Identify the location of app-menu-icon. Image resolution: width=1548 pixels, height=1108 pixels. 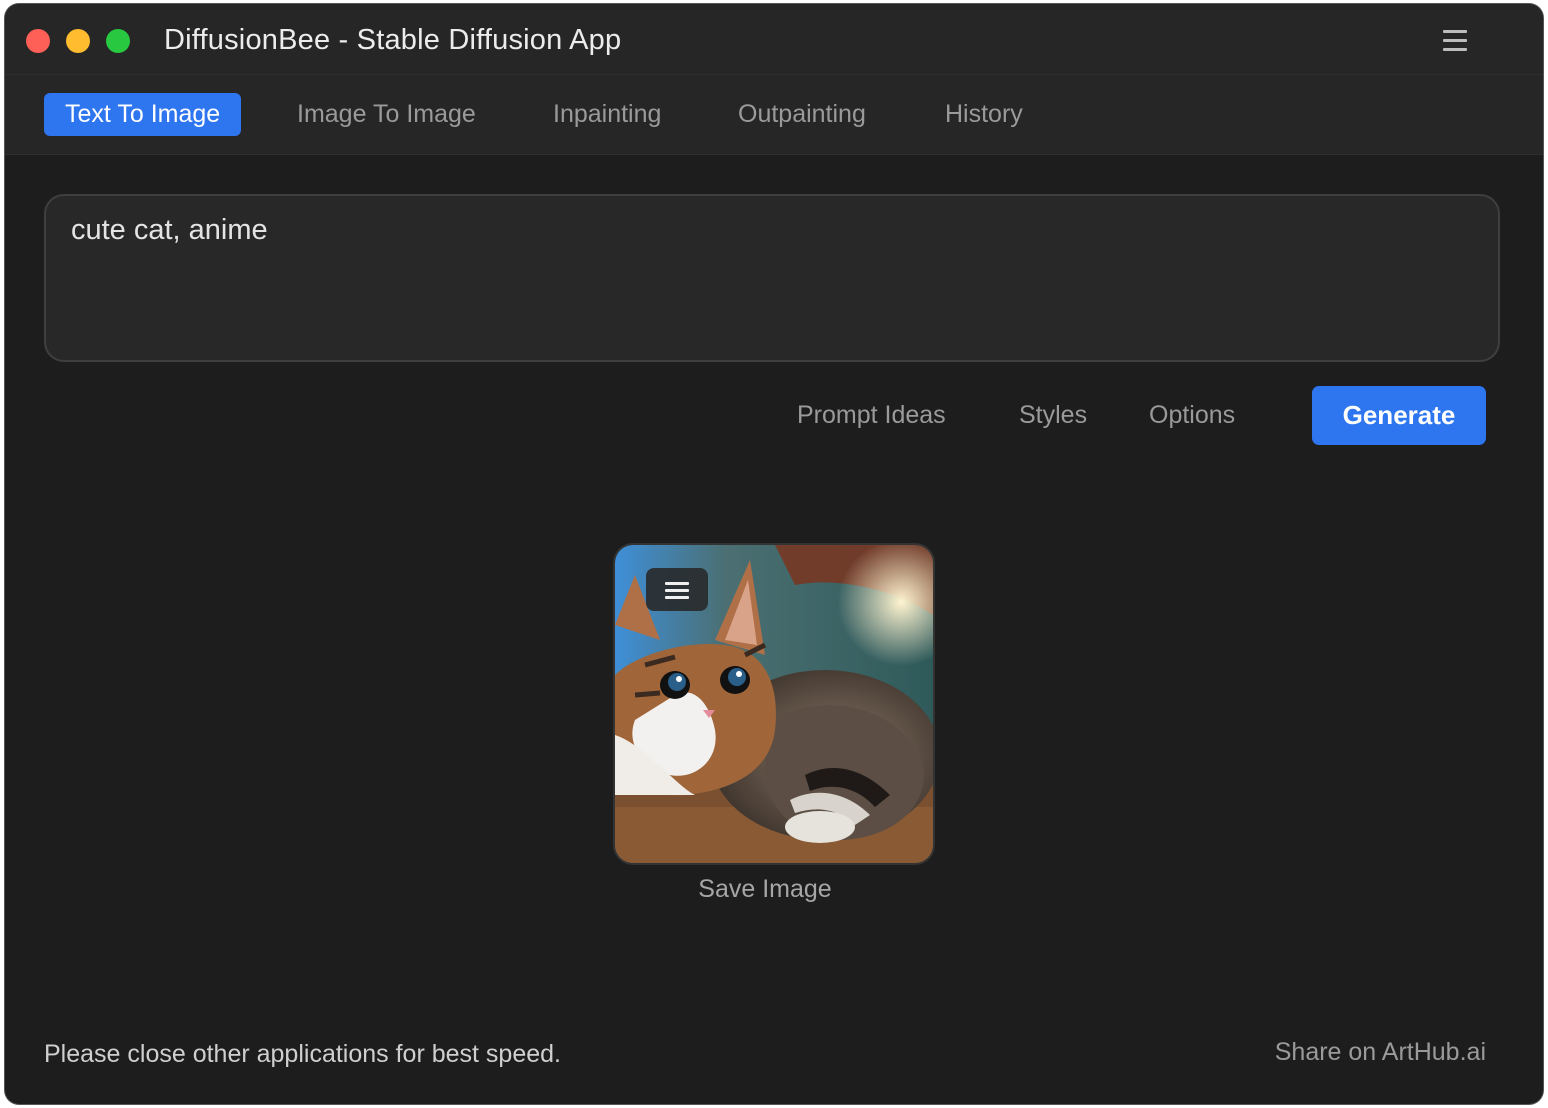
(1455, 40).